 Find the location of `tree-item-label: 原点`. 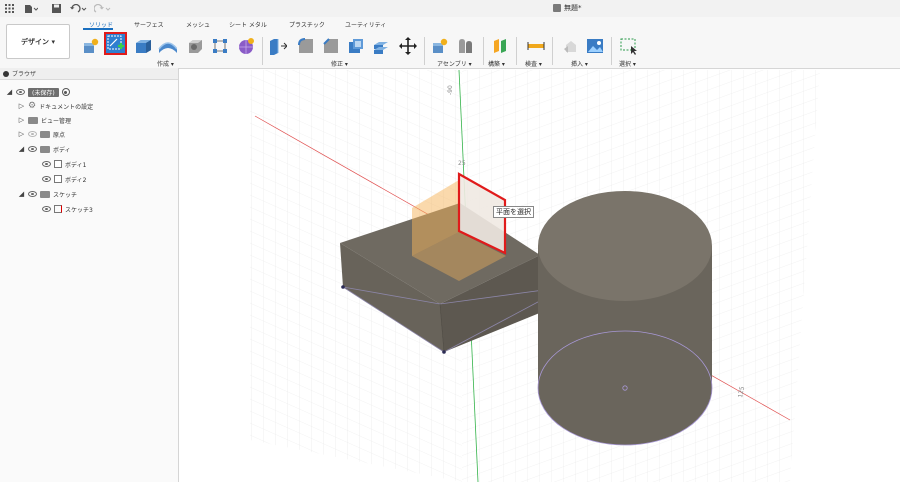

tree-item-label: 原点 is located at coordinates (59, 135).